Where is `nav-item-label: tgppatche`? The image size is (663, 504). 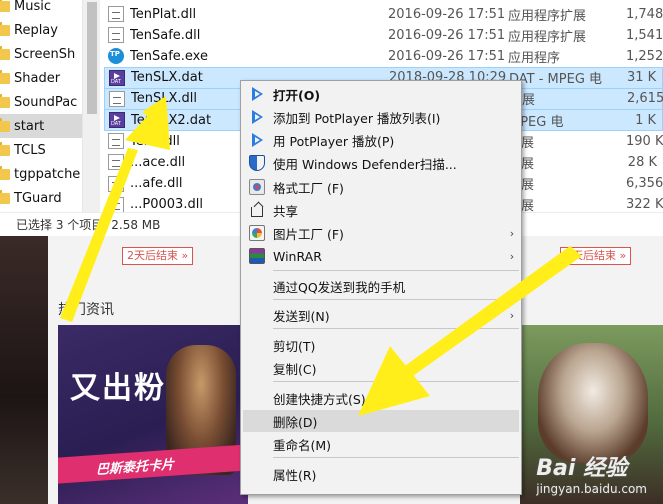 nav-item-label: tgppatche is located at coordinates (47, 174).